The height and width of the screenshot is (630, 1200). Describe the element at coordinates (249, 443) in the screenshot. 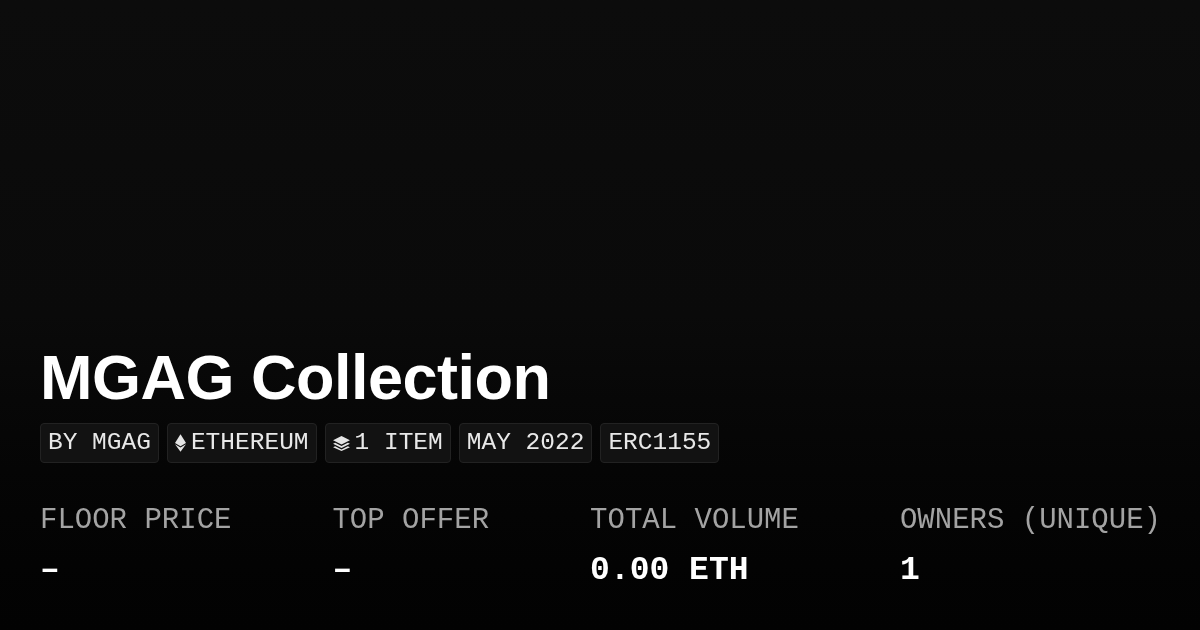

I see `tag-label: ETHEREUM` at that location.